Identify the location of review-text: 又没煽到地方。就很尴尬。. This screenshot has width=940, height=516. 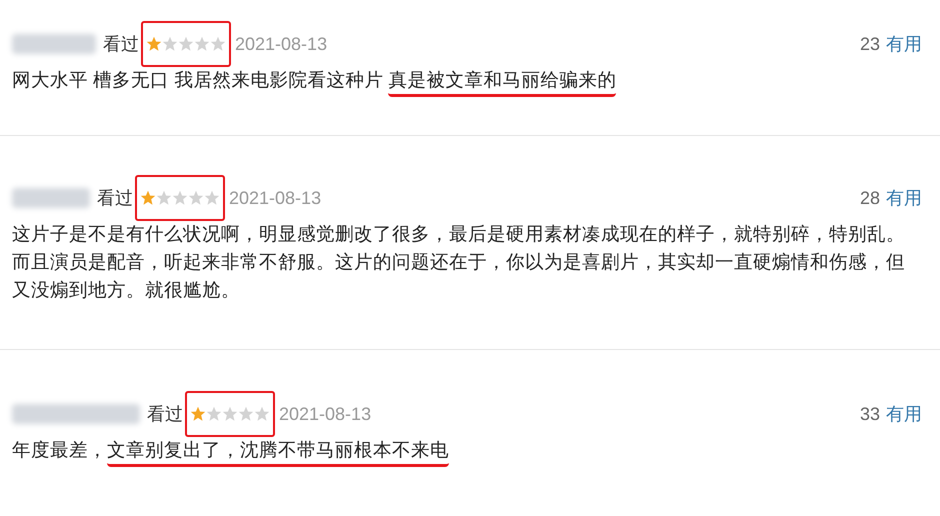
(126, 290).